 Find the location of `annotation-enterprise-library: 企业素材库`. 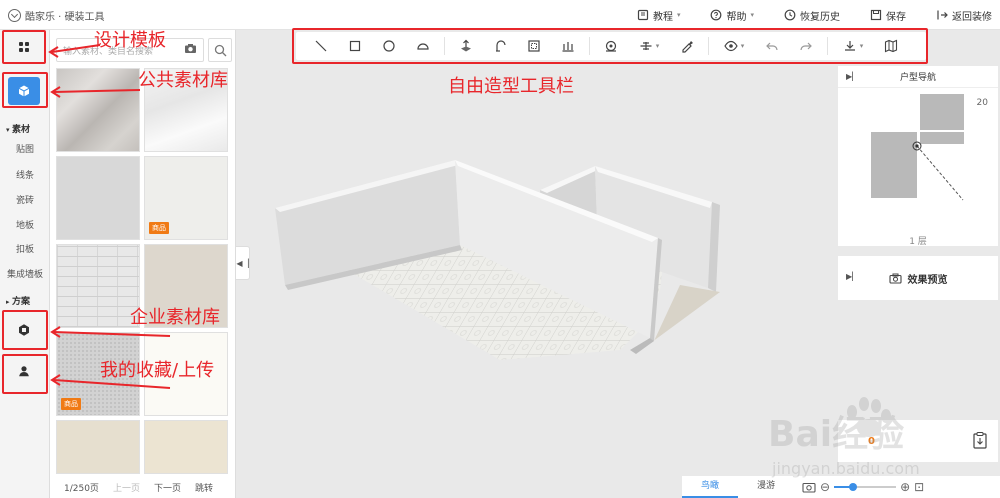

annotation-enterprise-library: 企业素材库 is located at coordinates (175, 317).